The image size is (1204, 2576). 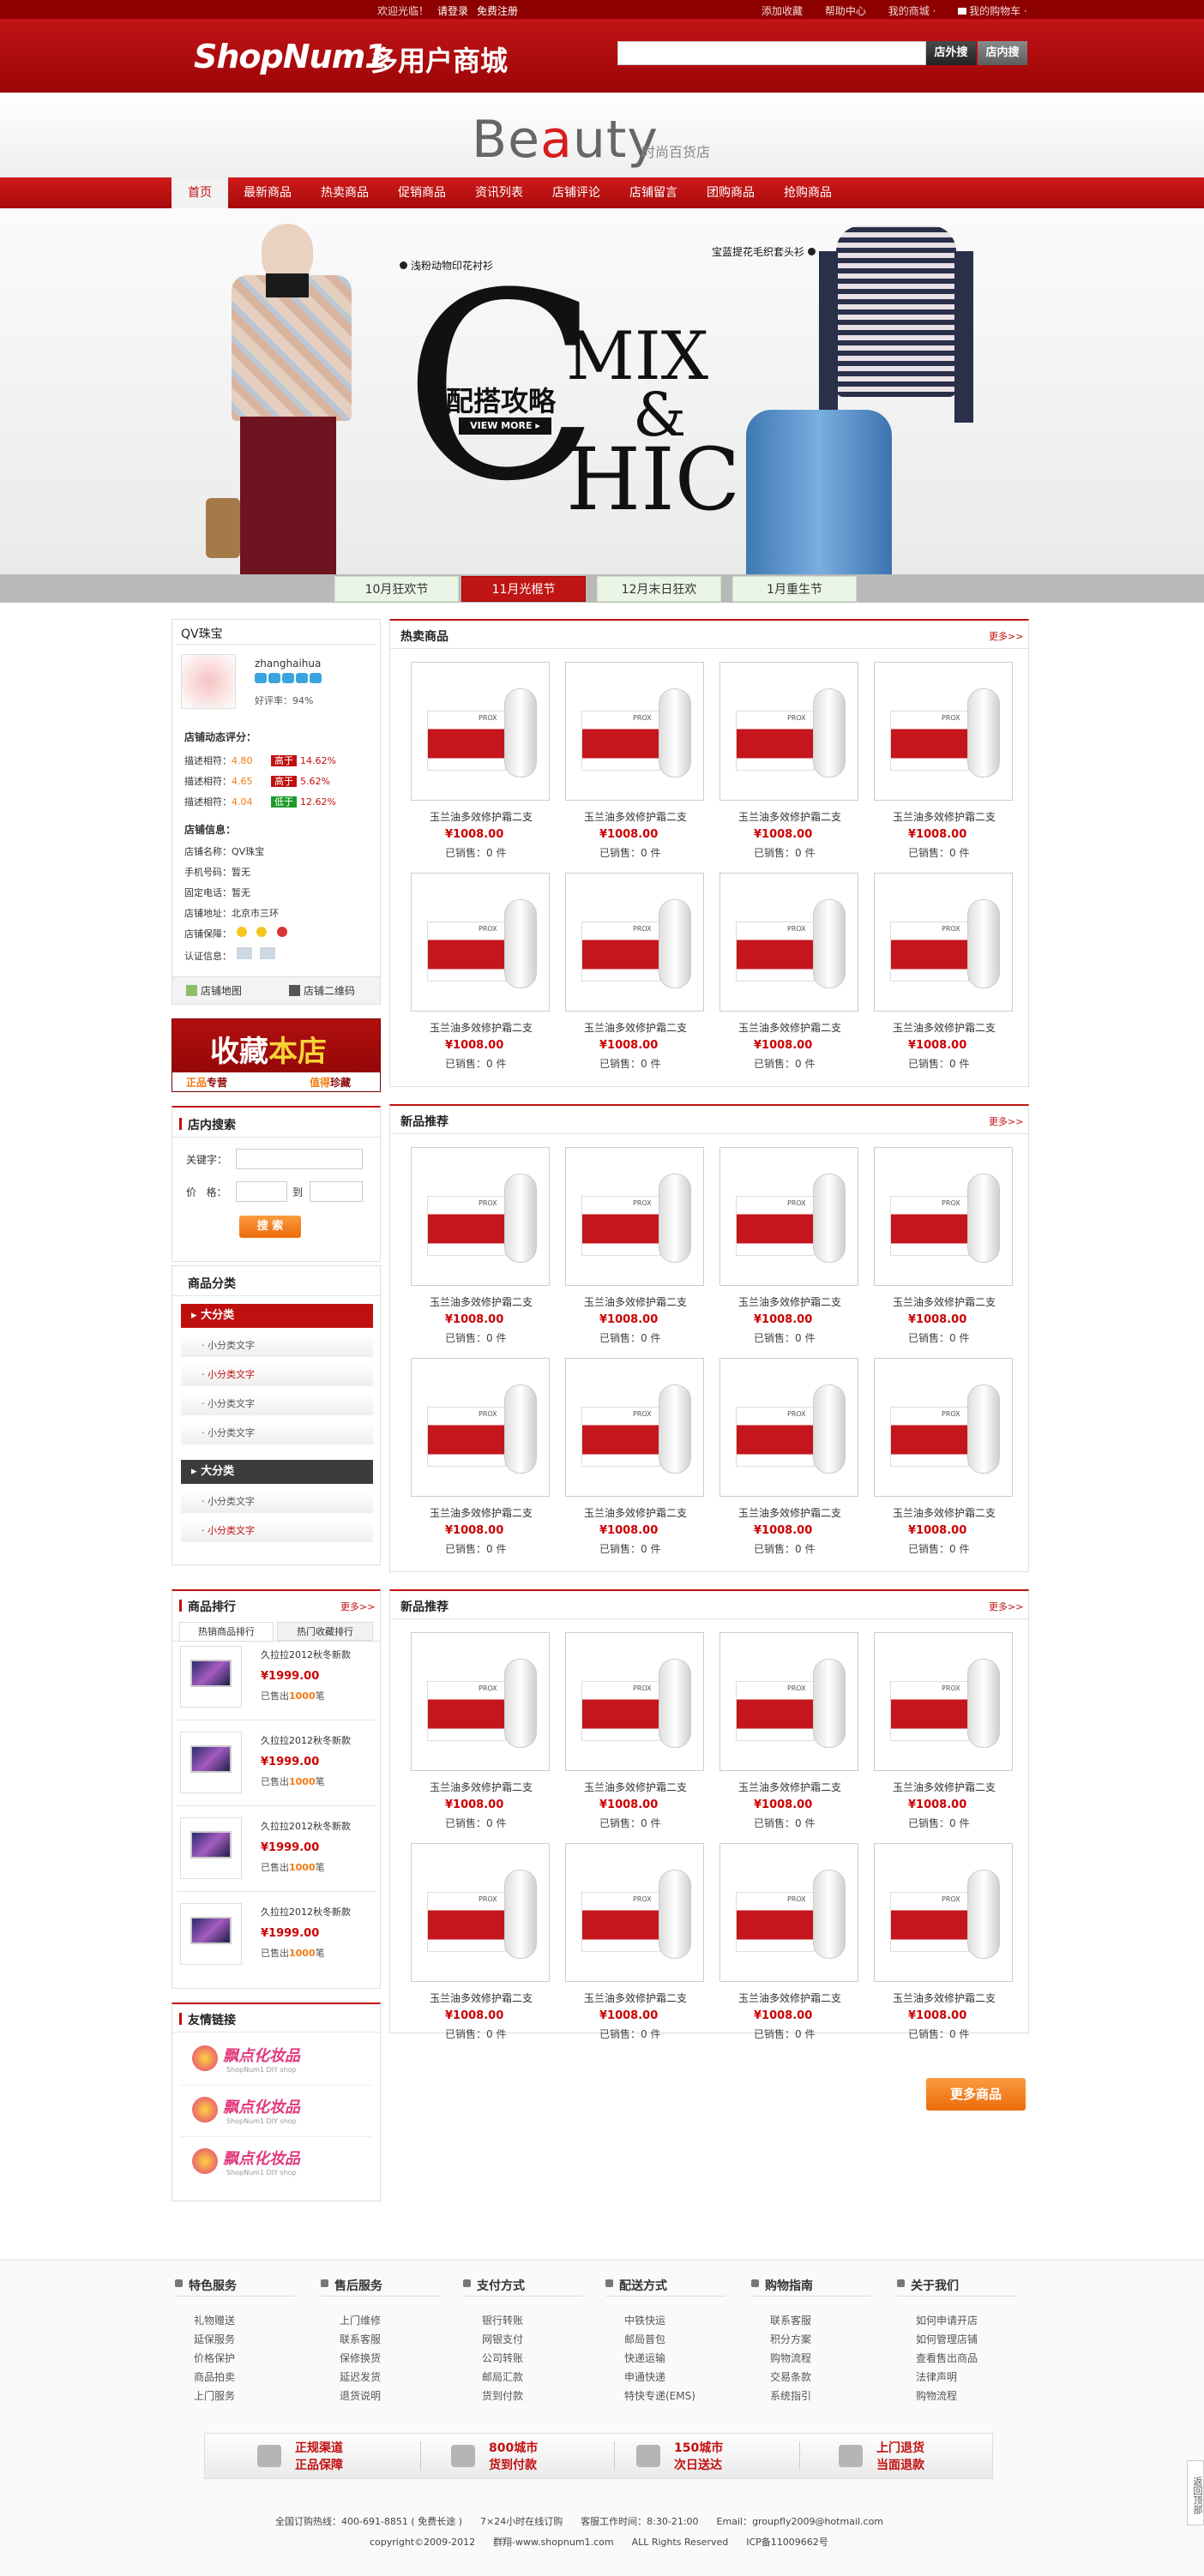 I want to click on search-input, so click(x=771, y=53).